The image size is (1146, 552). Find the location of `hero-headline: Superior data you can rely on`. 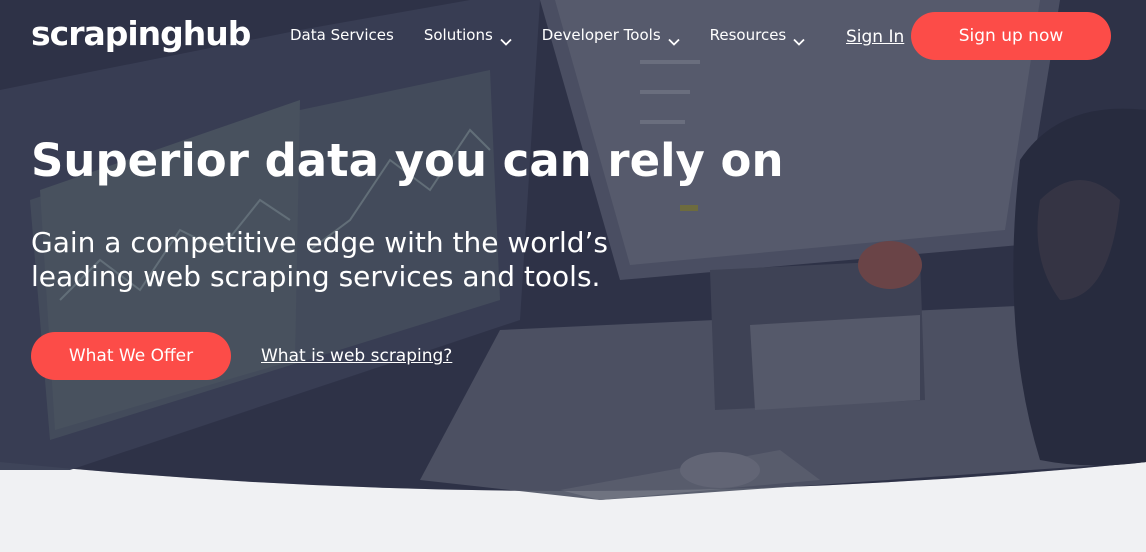

hero-headline: Superior data you can rely on is located at coordinates (407, 160).